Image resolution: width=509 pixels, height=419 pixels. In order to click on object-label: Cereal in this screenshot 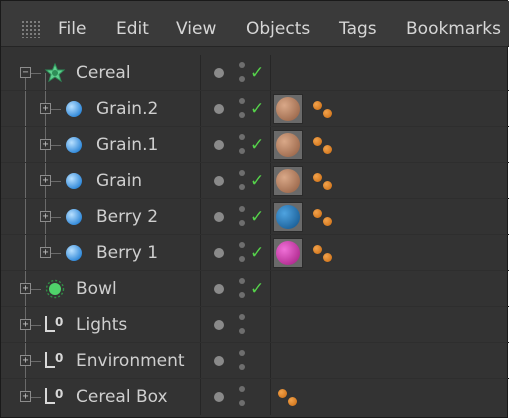, I will do `click(103, 73)`.